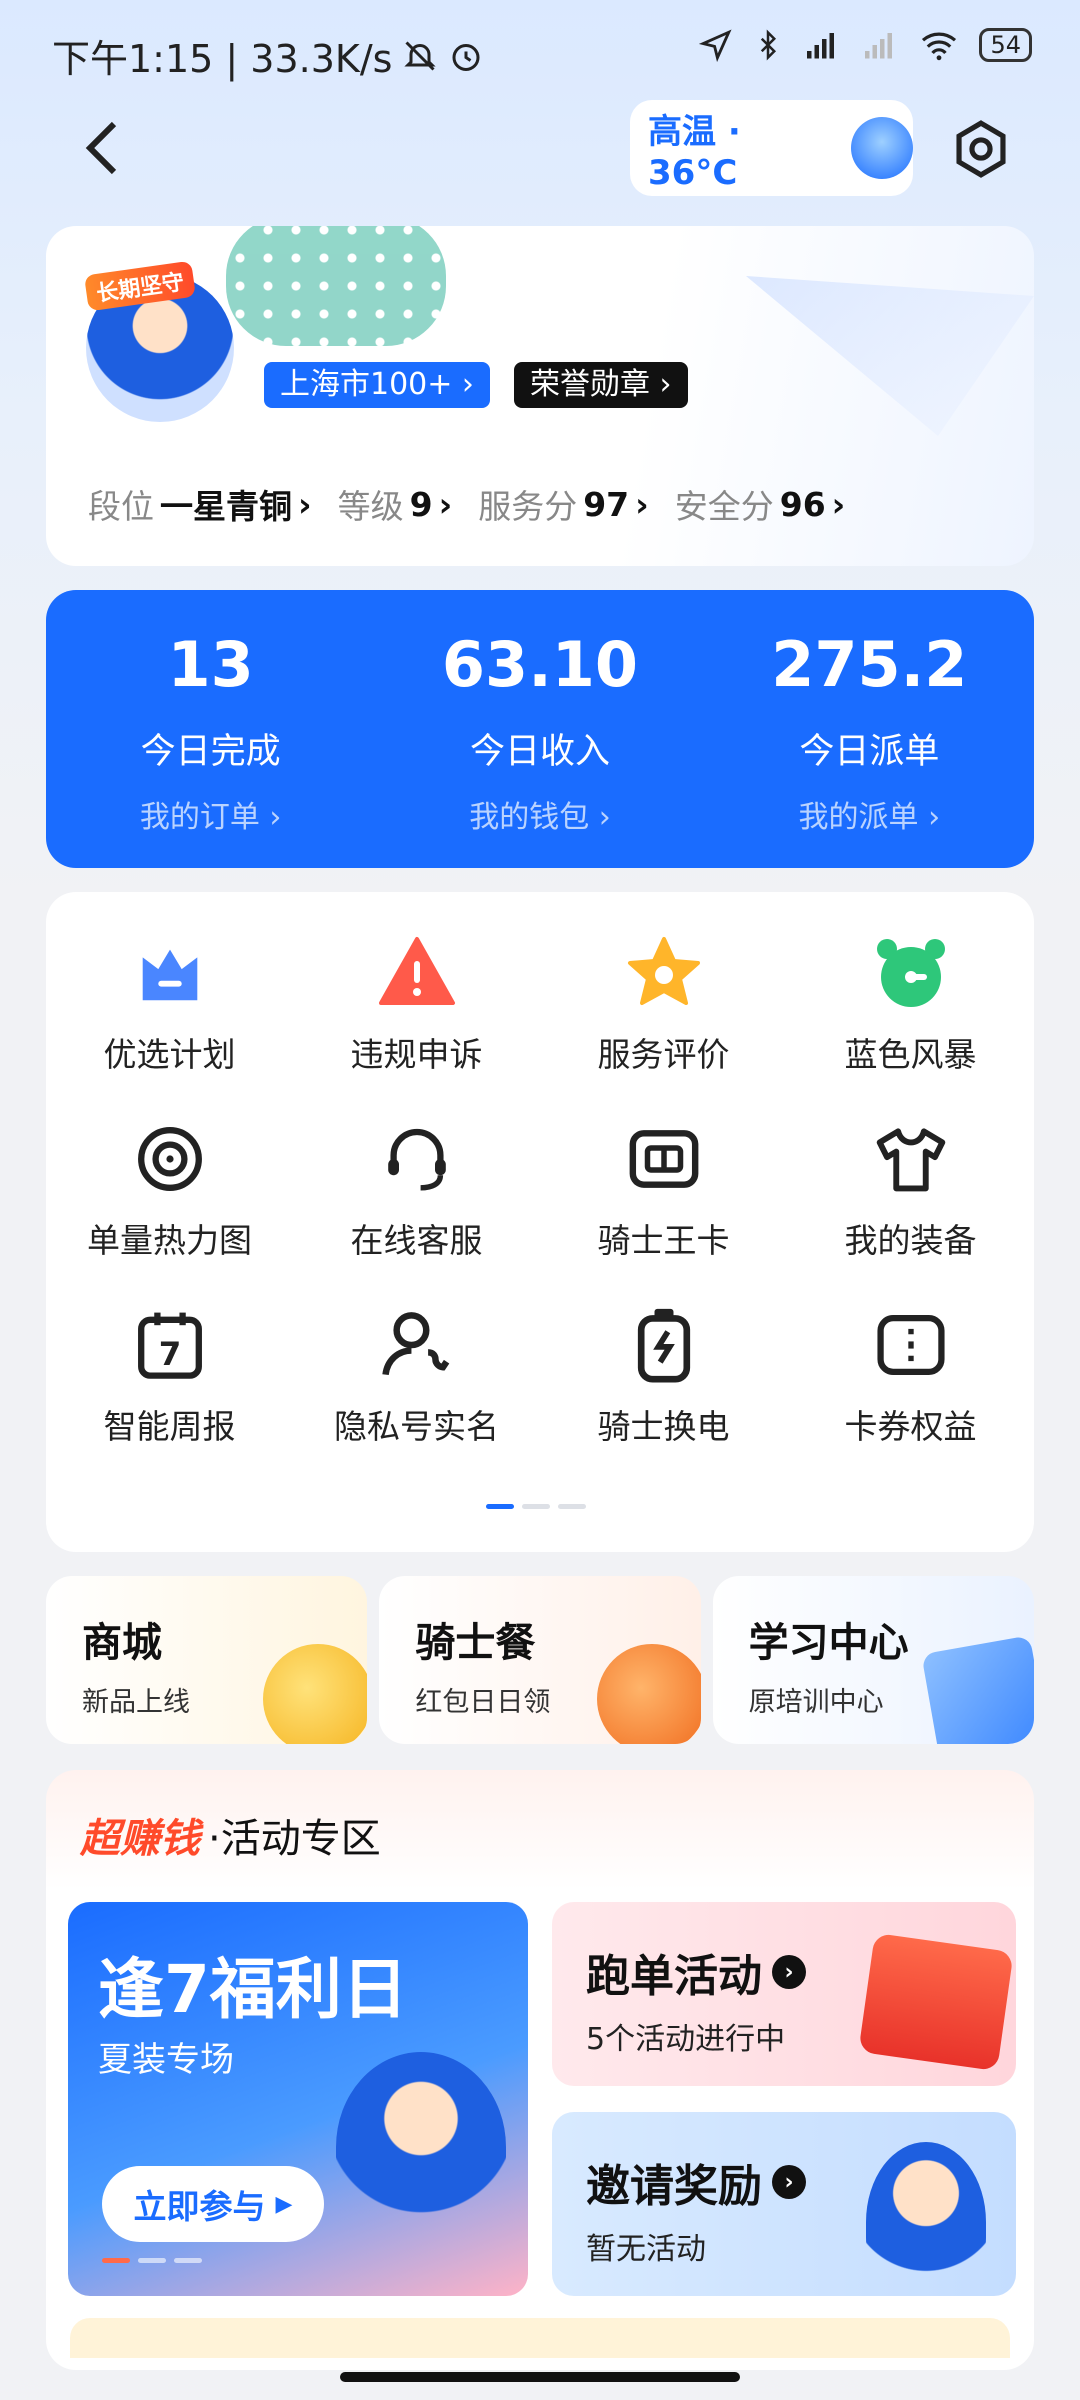 This screenshot has height=2400, width=1080. I want to click on join-now-label: 立即参与, so click(199, 2206).